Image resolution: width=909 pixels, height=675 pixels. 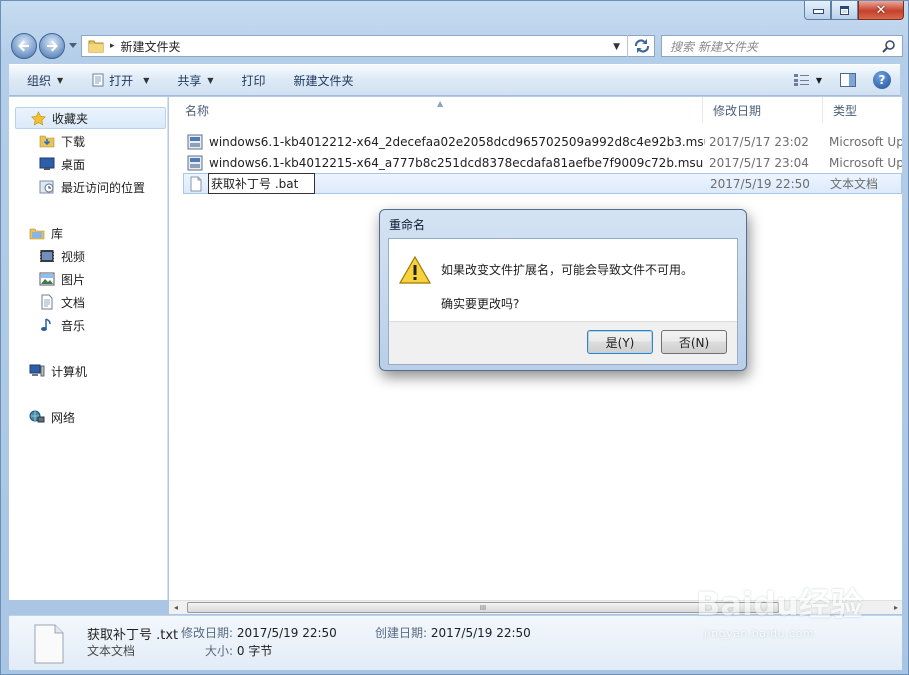 I want to click on view-options-button, so click(x=802, y=80).